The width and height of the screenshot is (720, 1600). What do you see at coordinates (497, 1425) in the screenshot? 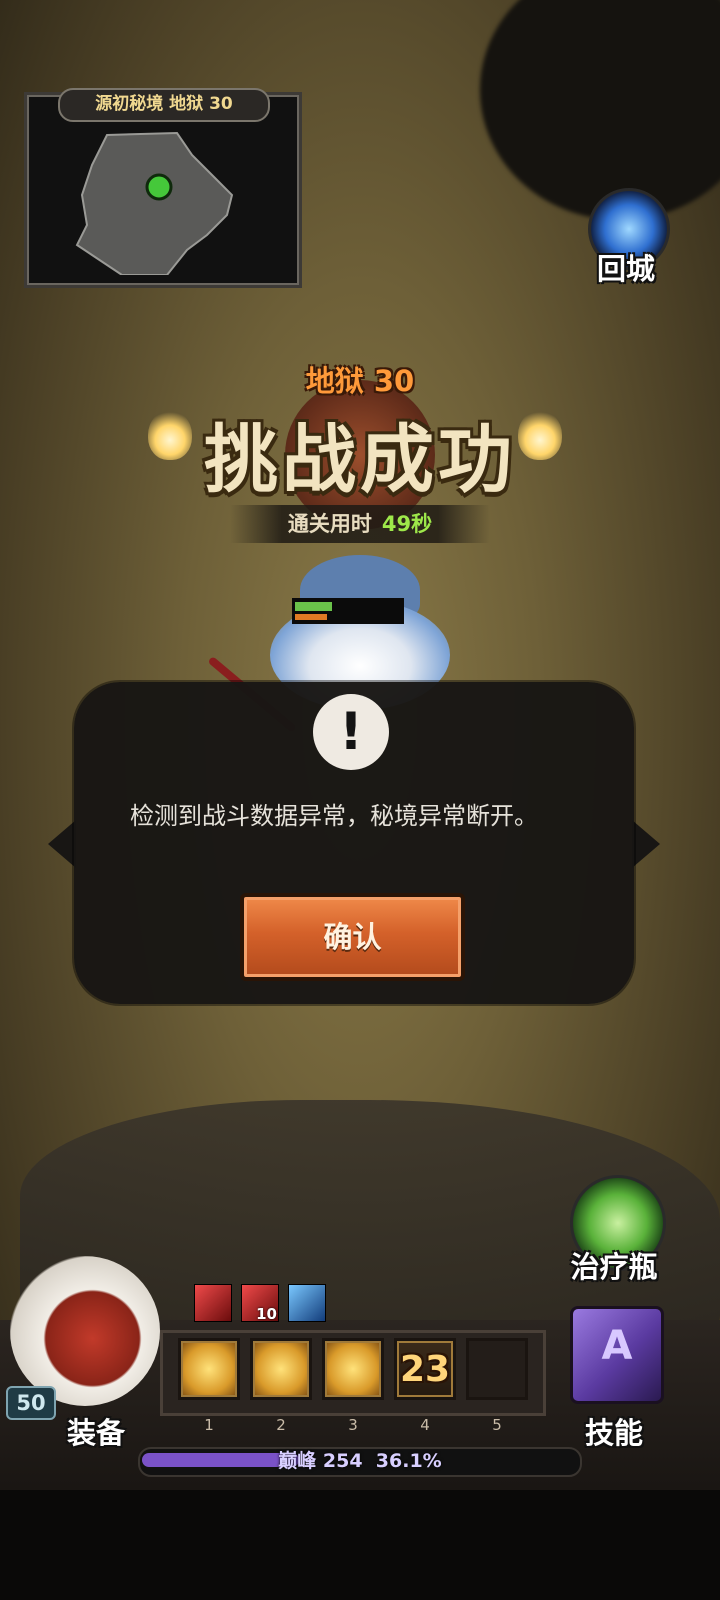
I see `slot-number: 5` at bounding box center [497, 1425].